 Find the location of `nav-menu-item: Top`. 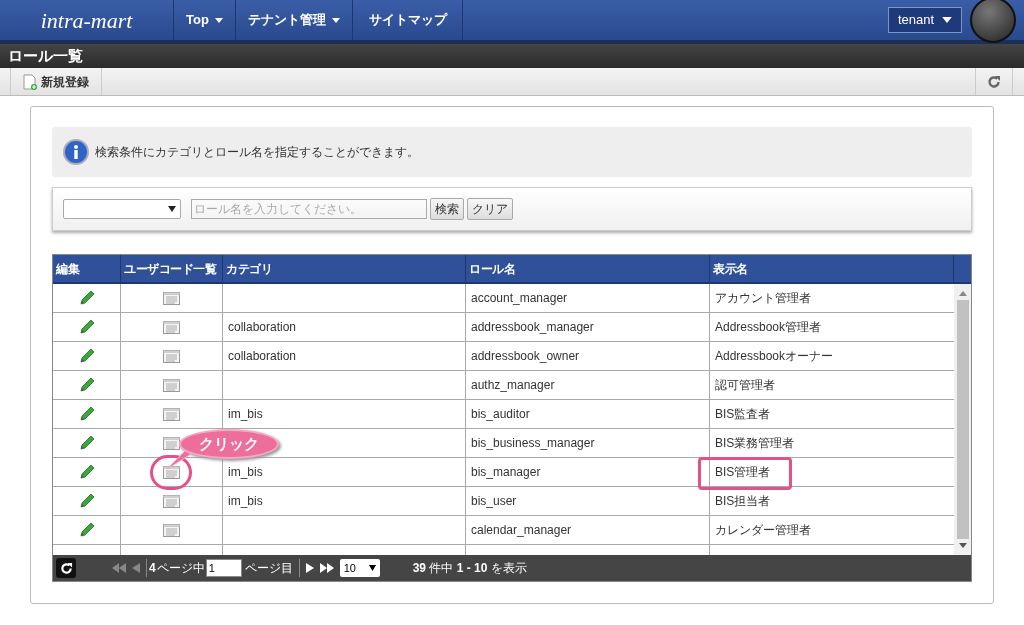

nav-menu-item: Top is located at coordinates (205, 20).